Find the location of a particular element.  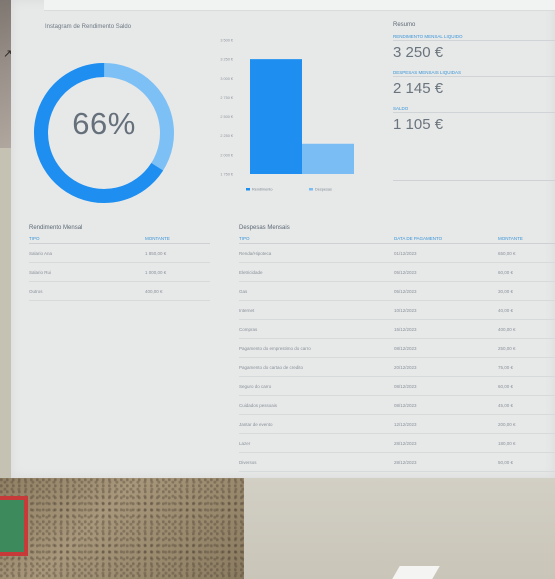

table-cell: Jantar de evento is located at coordinates (256, 424).